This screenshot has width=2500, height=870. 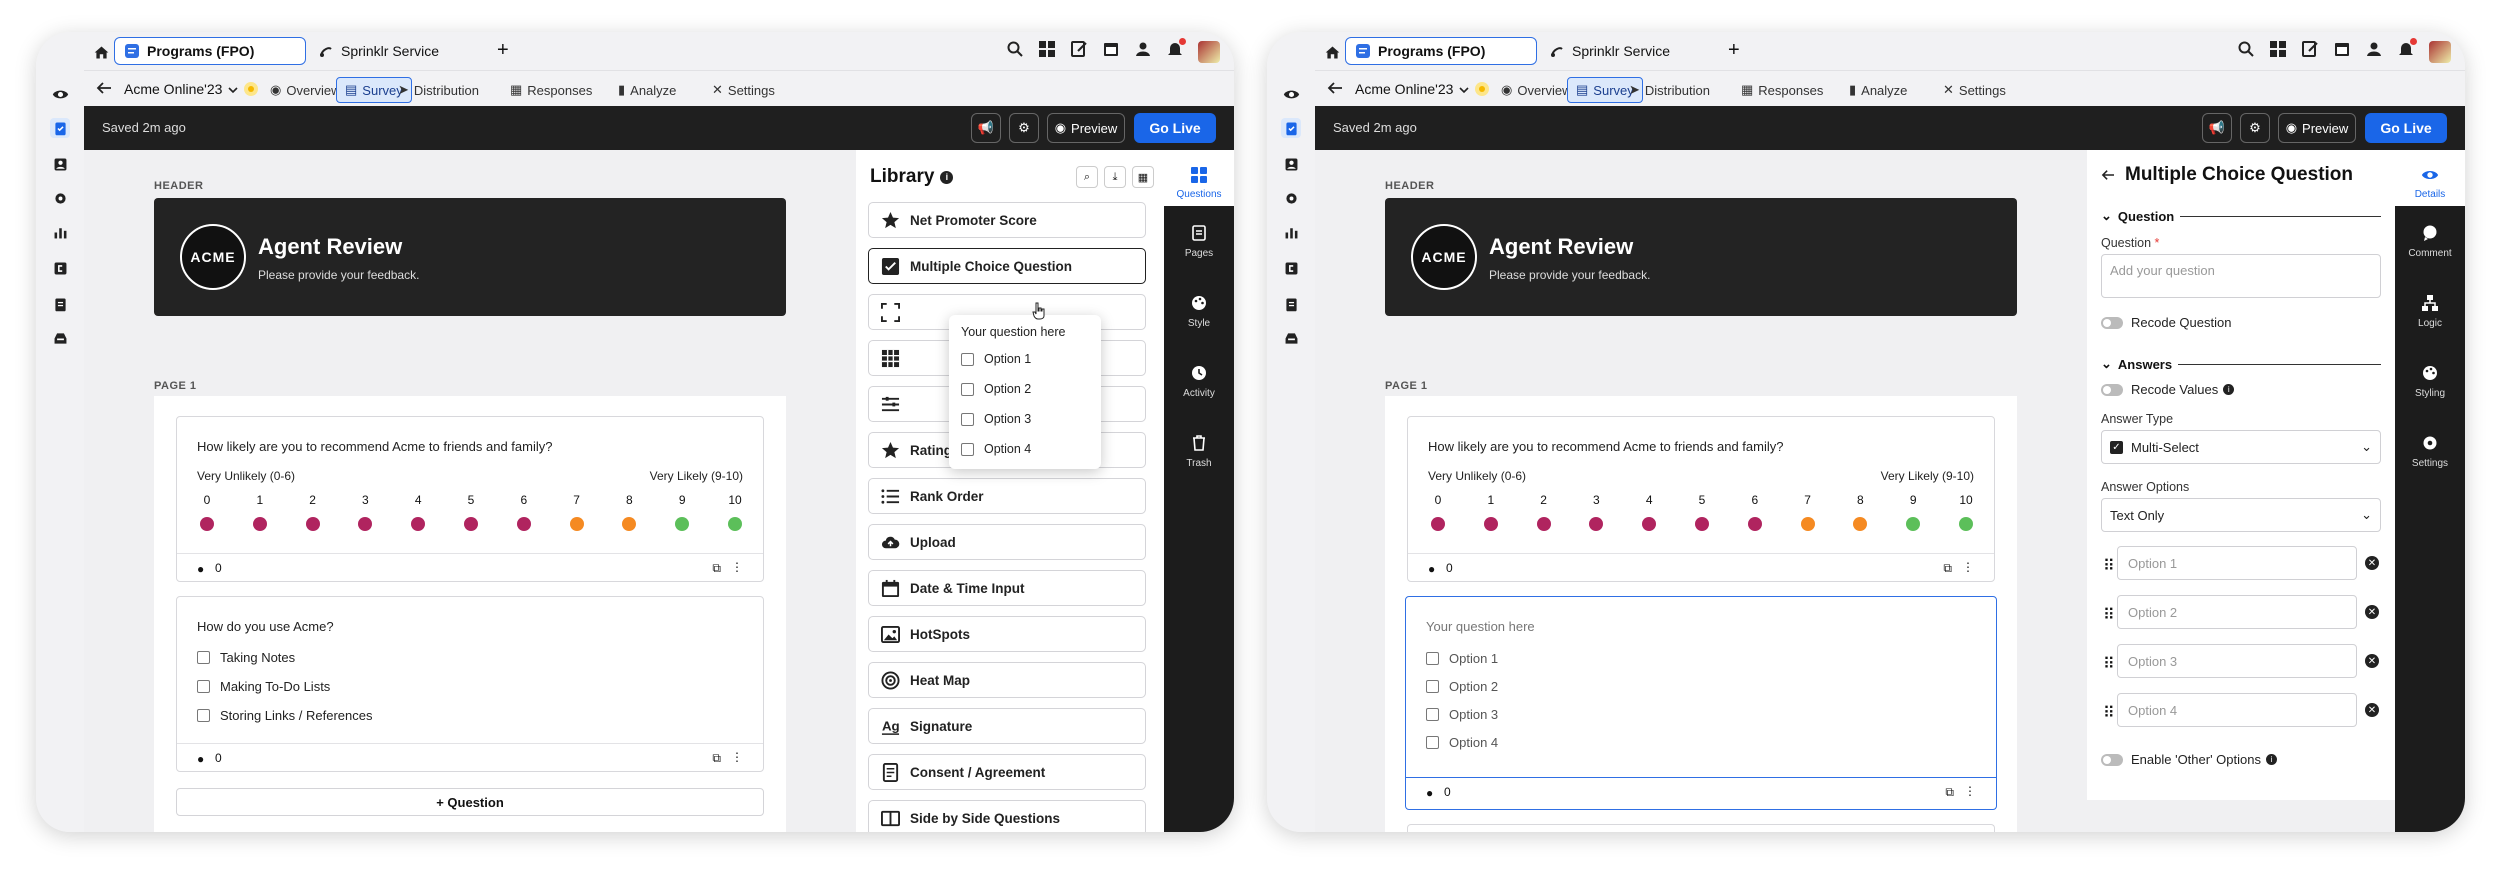 I want to click on trash-tab: Trash, so click(x=1199, y=451).